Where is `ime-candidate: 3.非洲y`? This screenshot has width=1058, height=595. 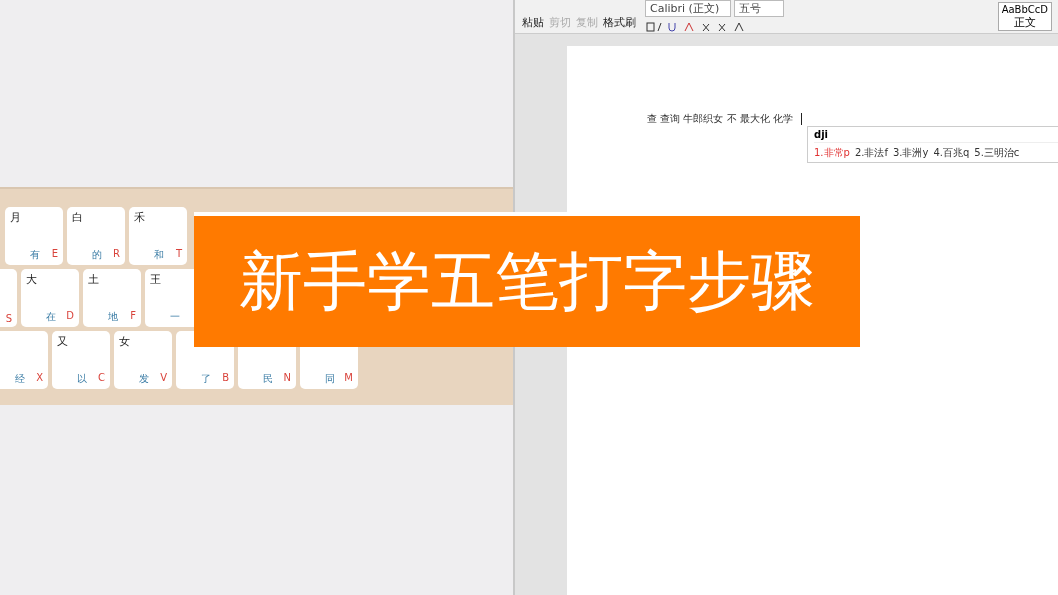
ime-candidate: 3.非洲y is located at coordinates (910, 153).